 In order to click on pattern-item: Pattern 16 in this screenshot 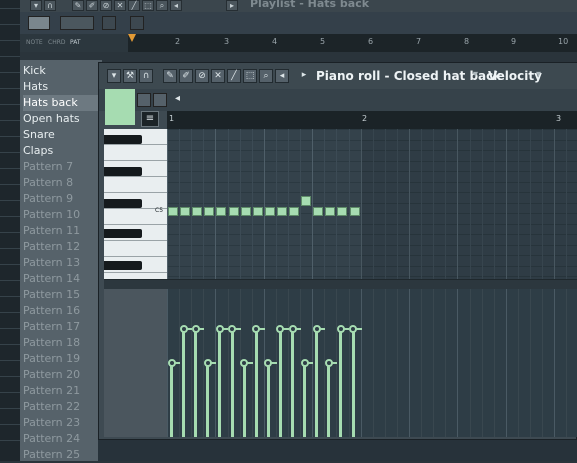, I will do `click(61, 311)`.